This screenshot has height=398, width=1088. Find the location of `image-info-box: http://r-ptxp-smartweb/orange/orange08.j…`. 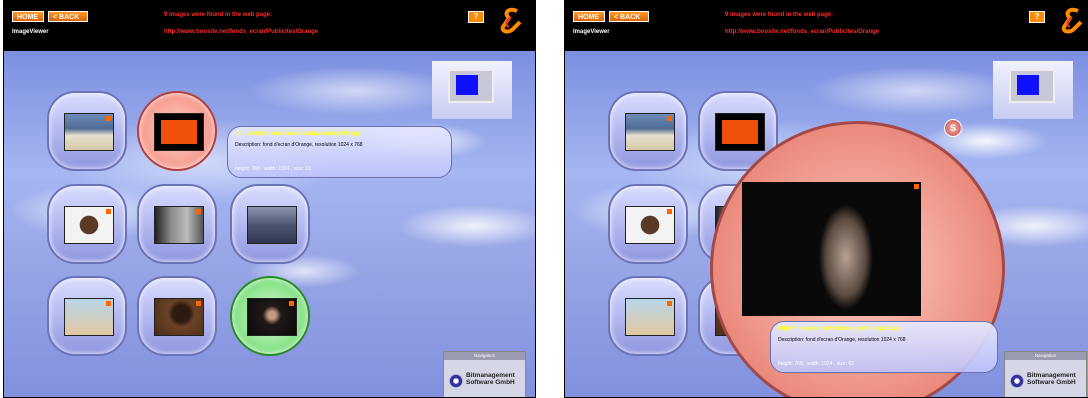

image-info-box: http://r-ptxp-smartweb/orange/orange08.j… is located at coordinates (339, 152).